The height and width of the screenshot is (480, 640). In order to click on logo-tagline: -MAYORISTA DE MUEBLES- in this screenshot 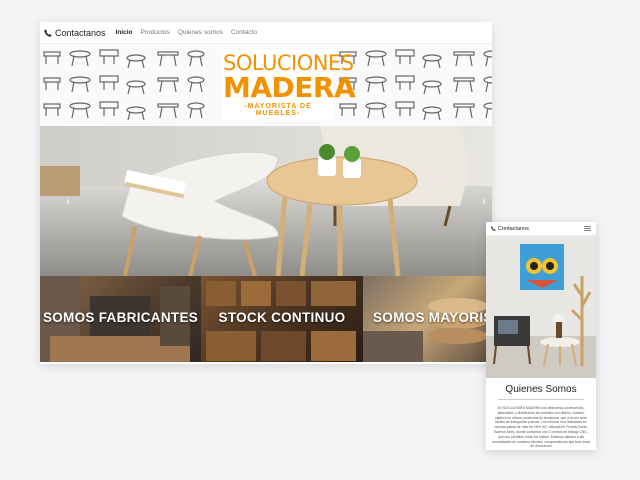, I will do `click(278, 110)`.